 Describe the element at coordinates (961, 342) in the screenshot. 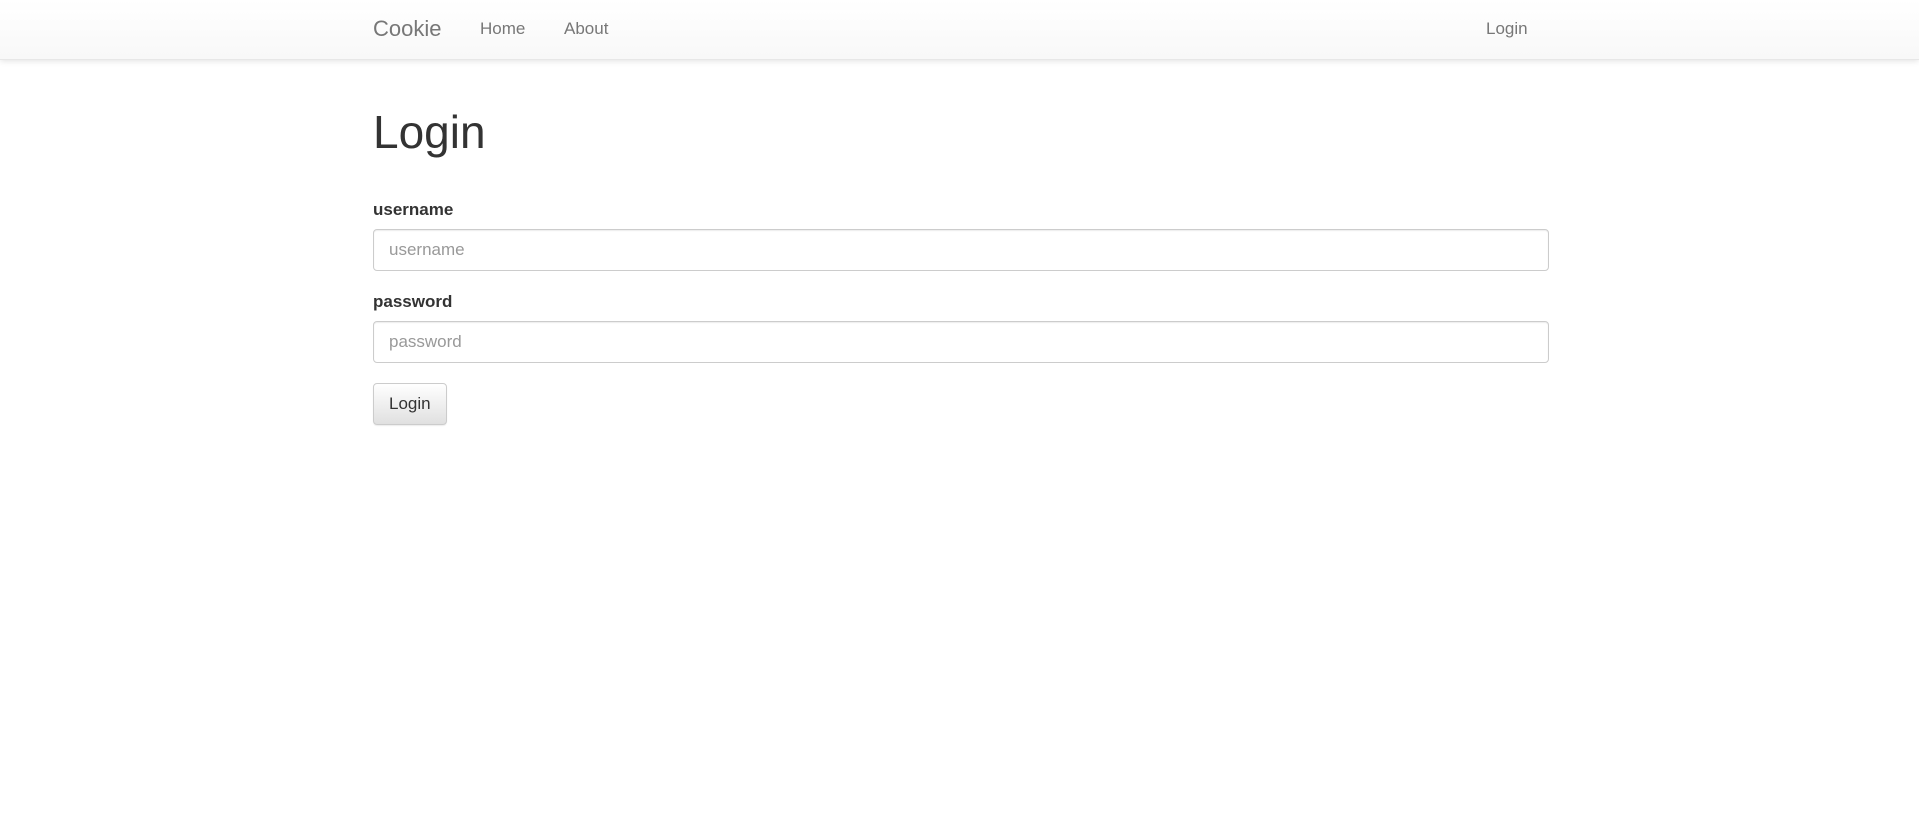

I see `password-input` at that location.